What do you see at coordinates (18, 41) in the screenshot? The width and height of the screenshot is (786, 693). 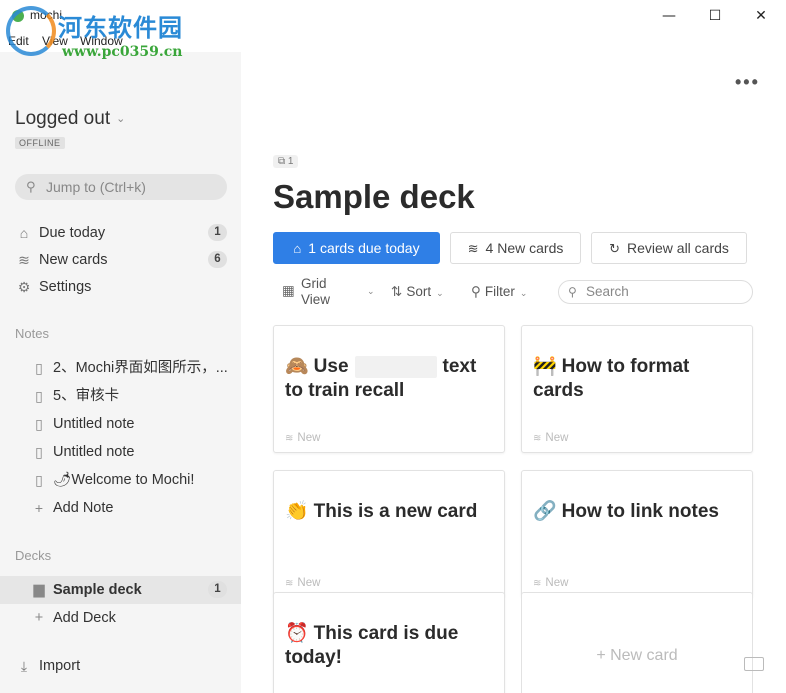 I see `menu-edit: Edit` at bounding box center [18, 41].